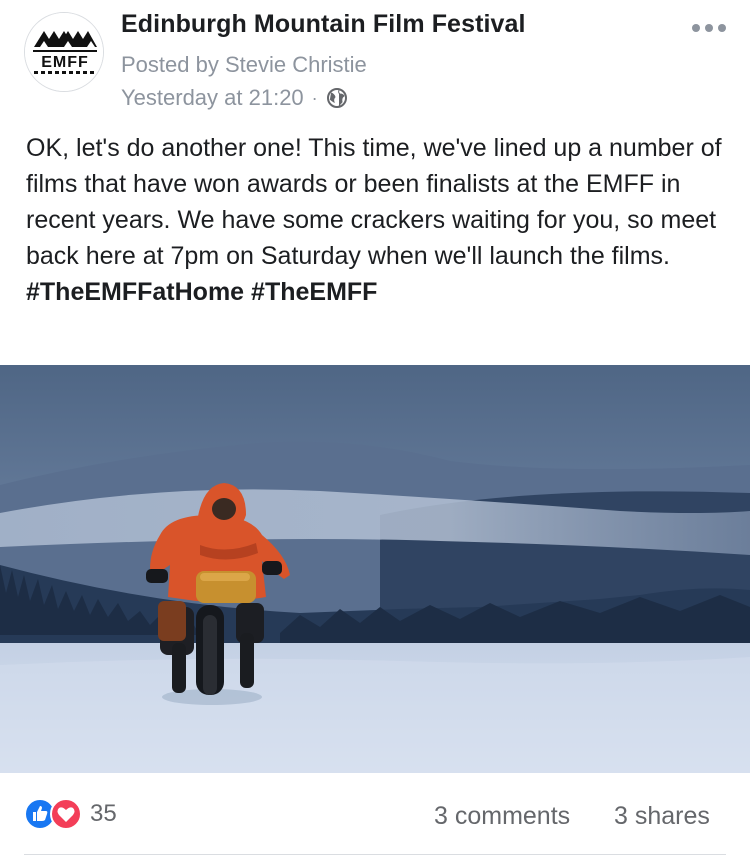 The height and width of the screenshot is (859, 750). I want to click on love-icon, so click(66, 814).